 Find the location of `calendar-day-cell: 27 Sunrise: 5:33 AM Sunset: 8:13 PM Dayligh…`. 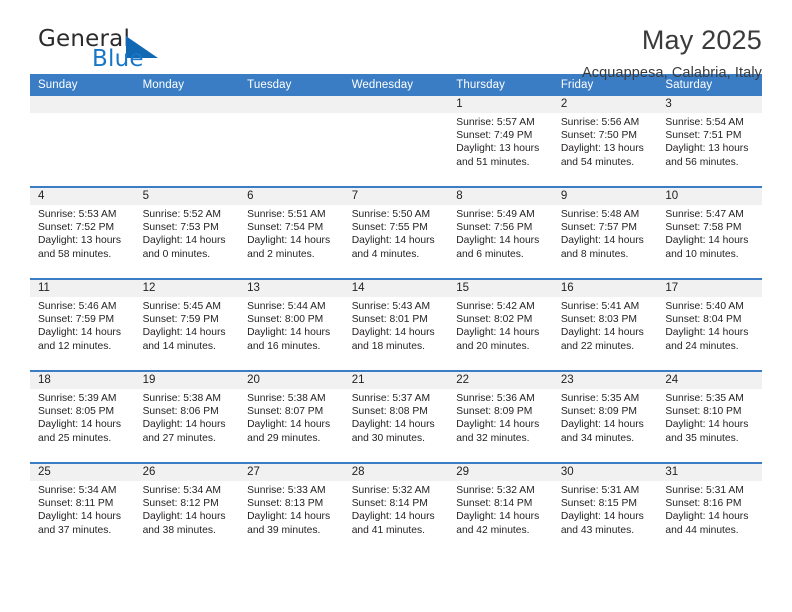

calendar-day-cell: 27 Sunrise: 5:33 AM Sunset: 8:13 PM Dayligh… is located at coordinates (291, 508).